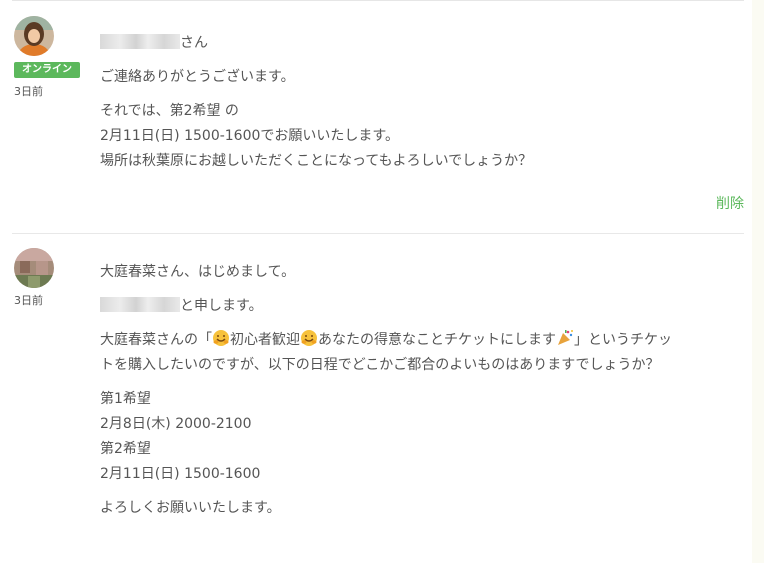 Image resolution: width=764 pixels, height=563 pixels. Describe the element at coordinates (437, 340) in the screenshot. I see `text-segment: あなたの得意なことチケットにします` at that location.